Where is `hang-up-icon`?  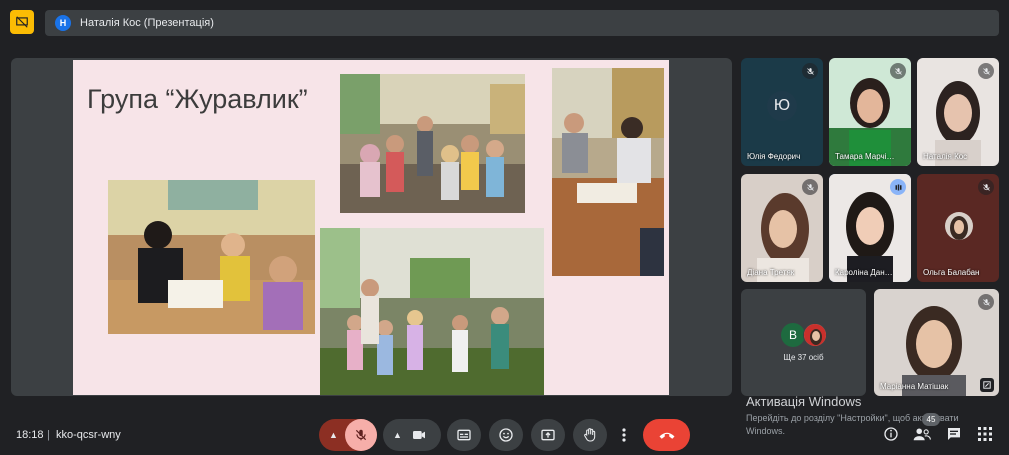
hang-up-icon is located at coordinates (666, 435).